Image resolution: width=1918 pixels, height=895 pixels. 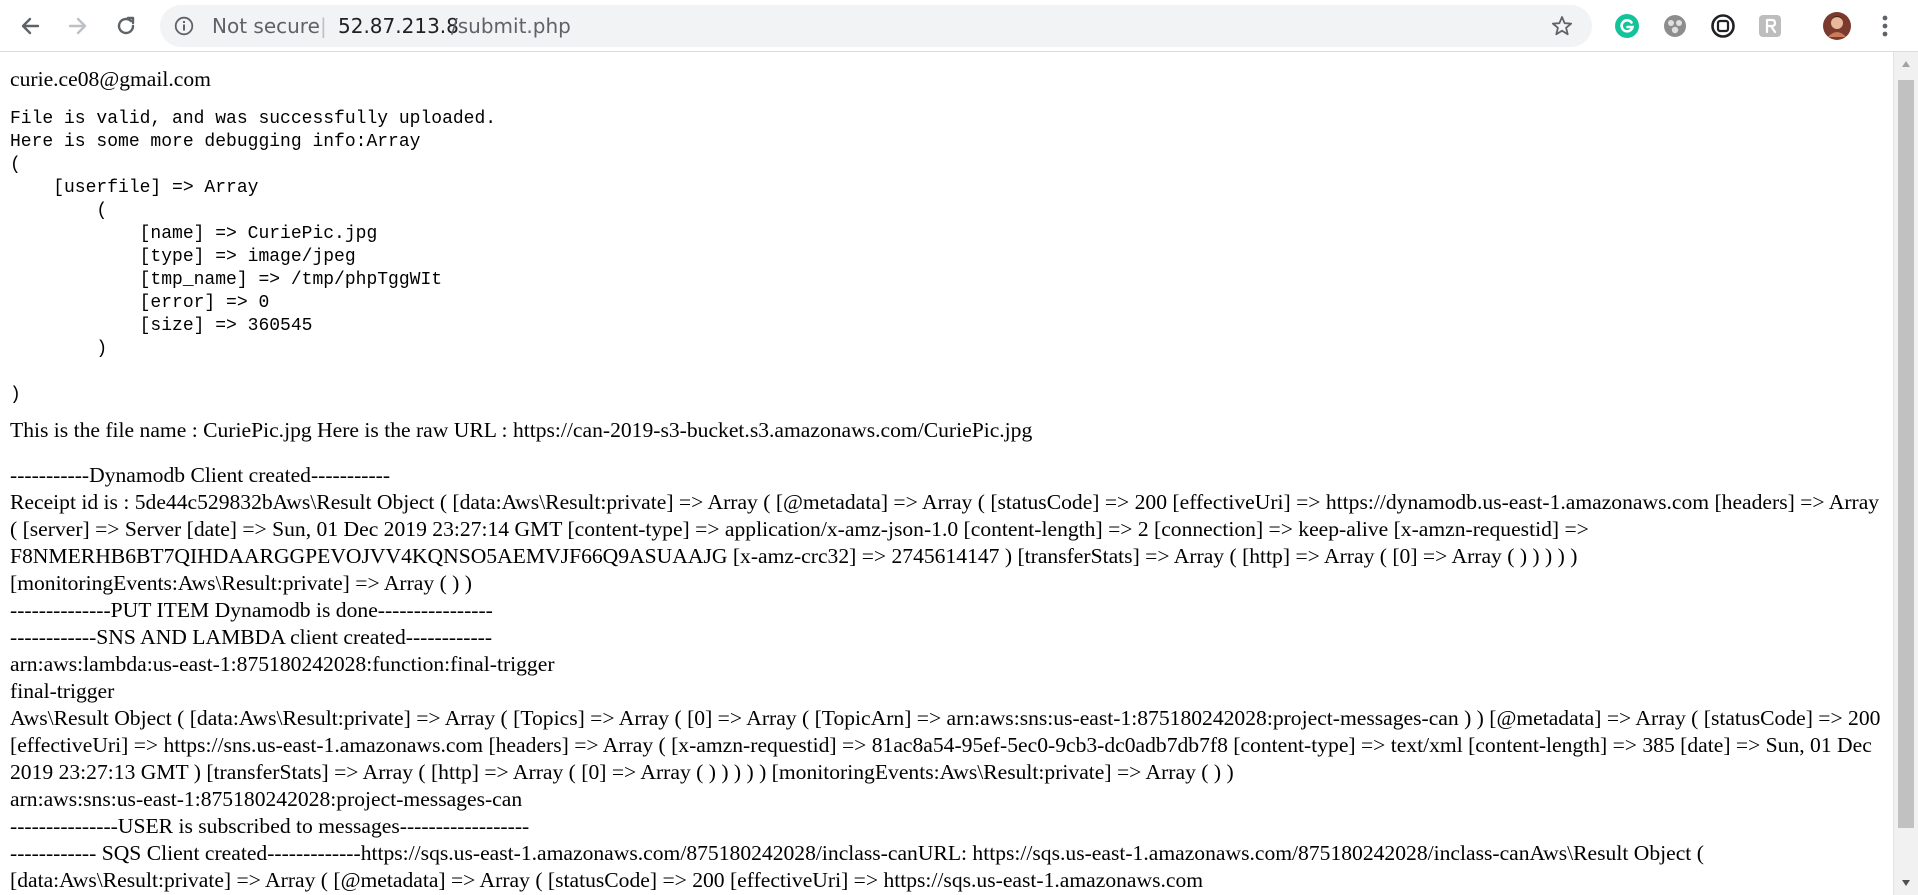 I want to click on url-host: 52.87.213.8, so click(x=398, y=26).